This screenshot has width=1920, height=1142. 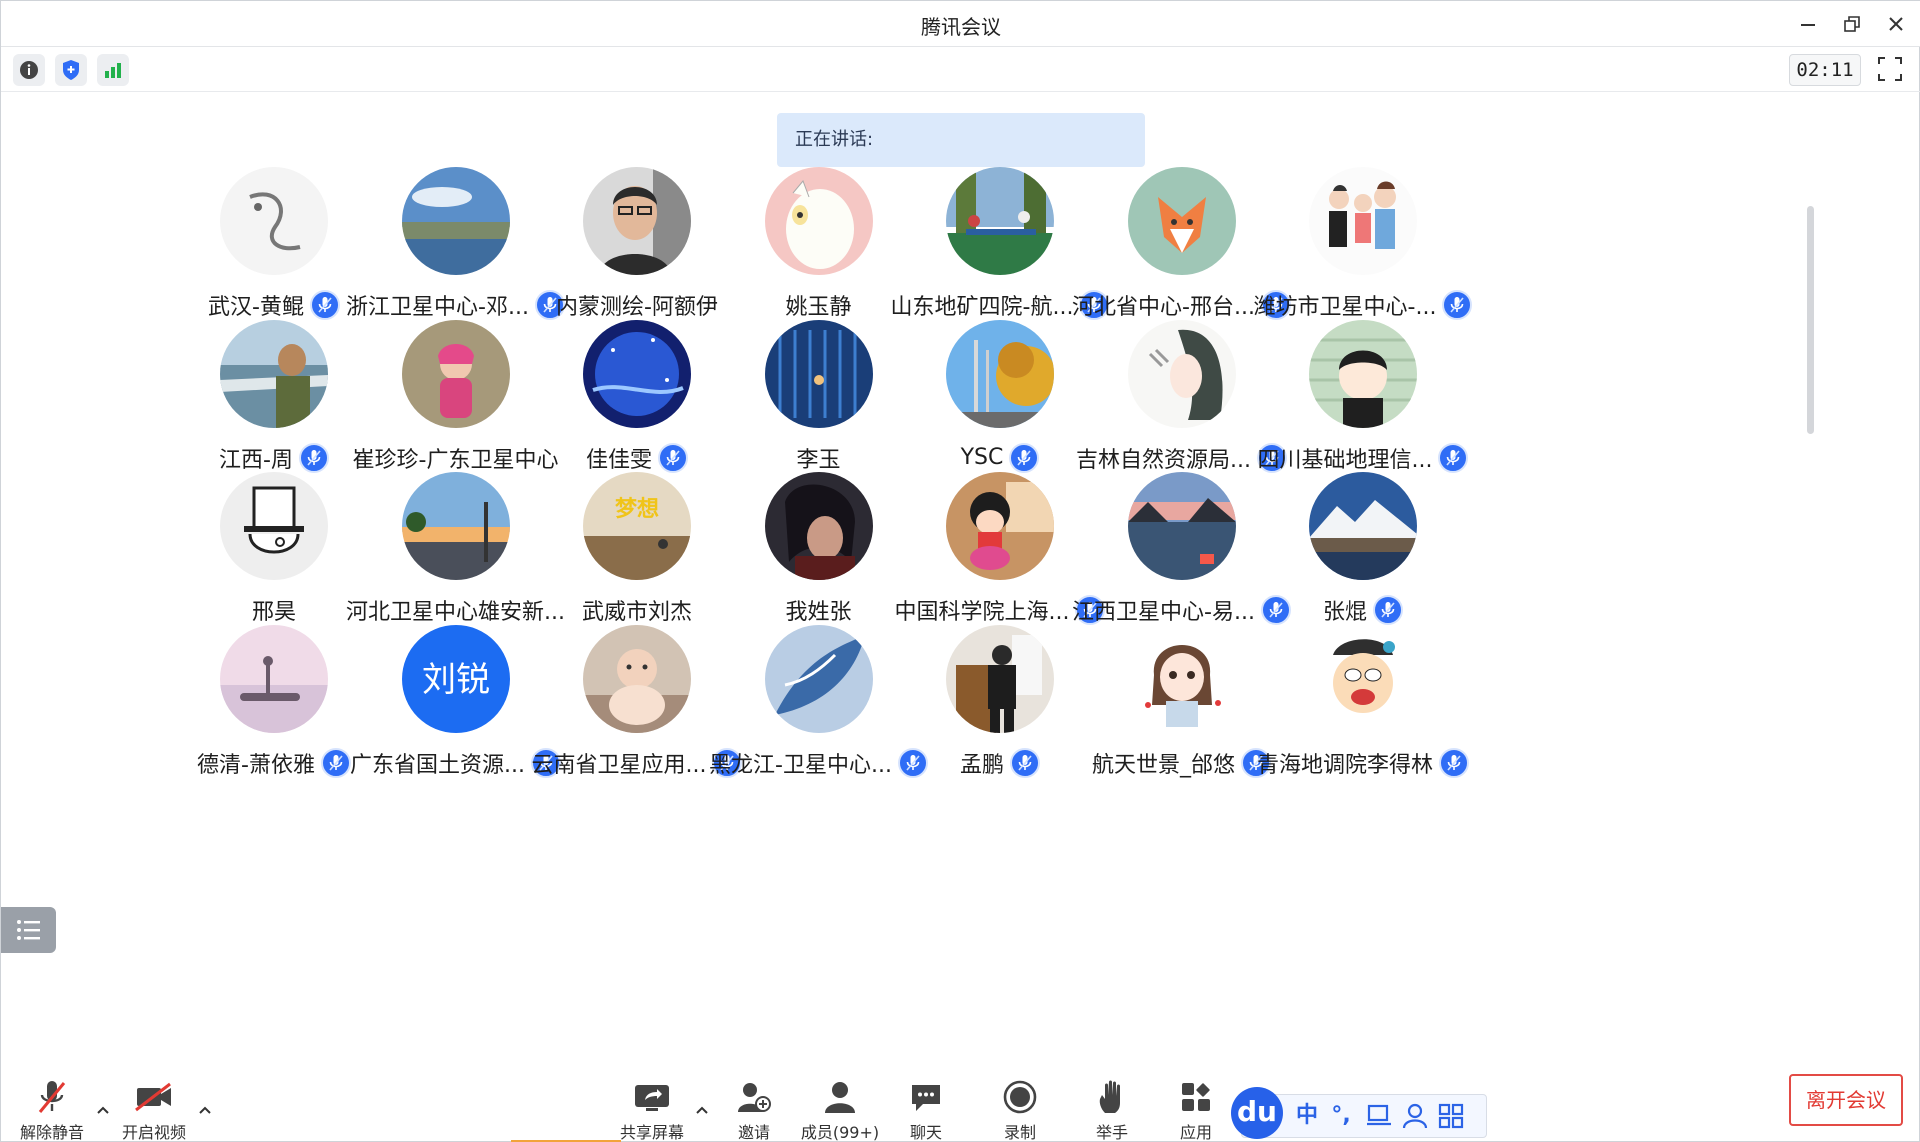 I want to click on info-icon, so click(x=29, y=70).